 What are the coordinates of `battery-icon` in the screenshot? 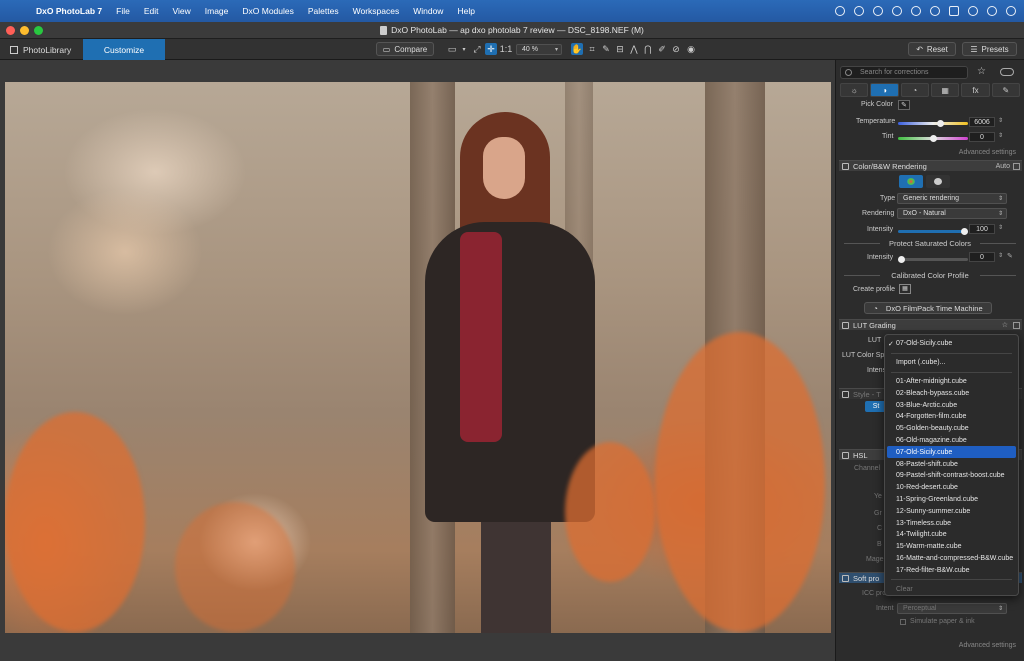 It's located at (954, 11).